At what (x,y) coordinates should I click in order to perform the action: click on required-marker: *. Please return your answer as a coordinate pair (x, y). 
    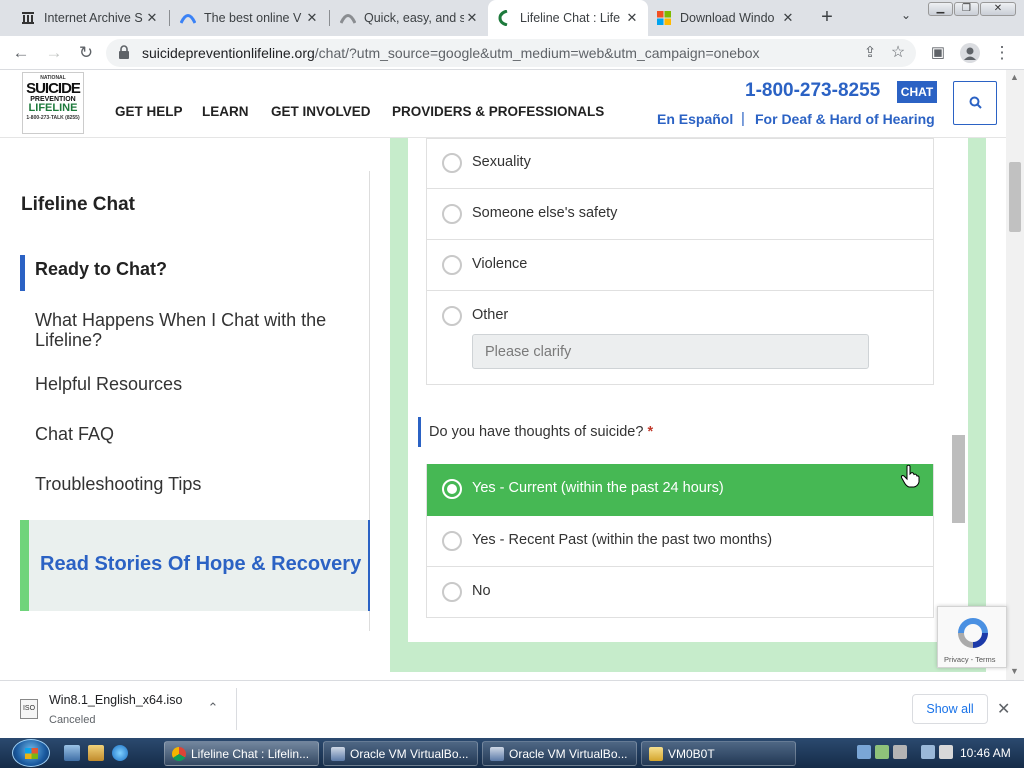
    Looking at the image, I should click on (650, 432).